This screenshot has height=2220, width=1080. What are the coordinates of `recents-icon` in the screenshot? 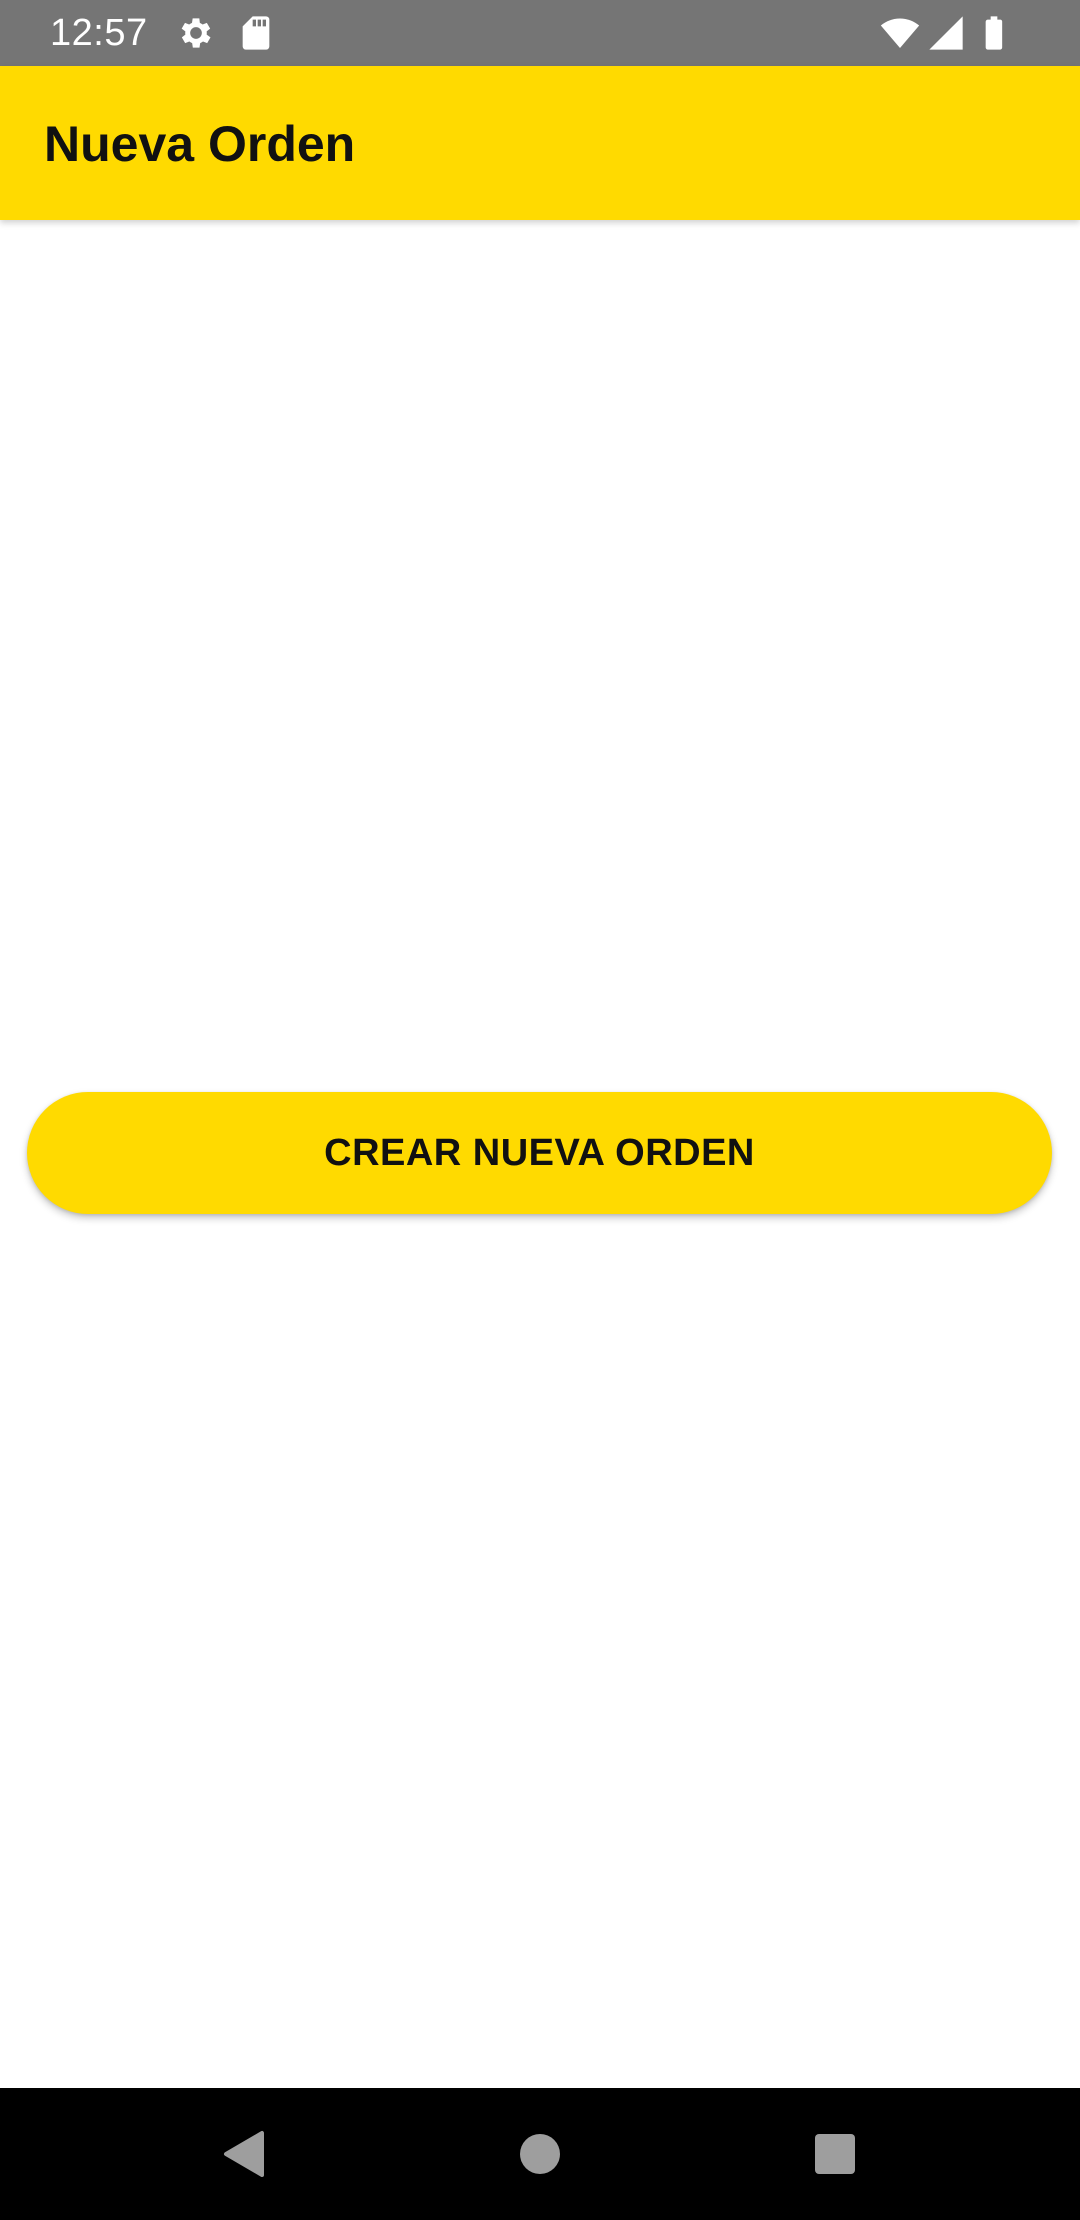 It's located at (835, 2154).